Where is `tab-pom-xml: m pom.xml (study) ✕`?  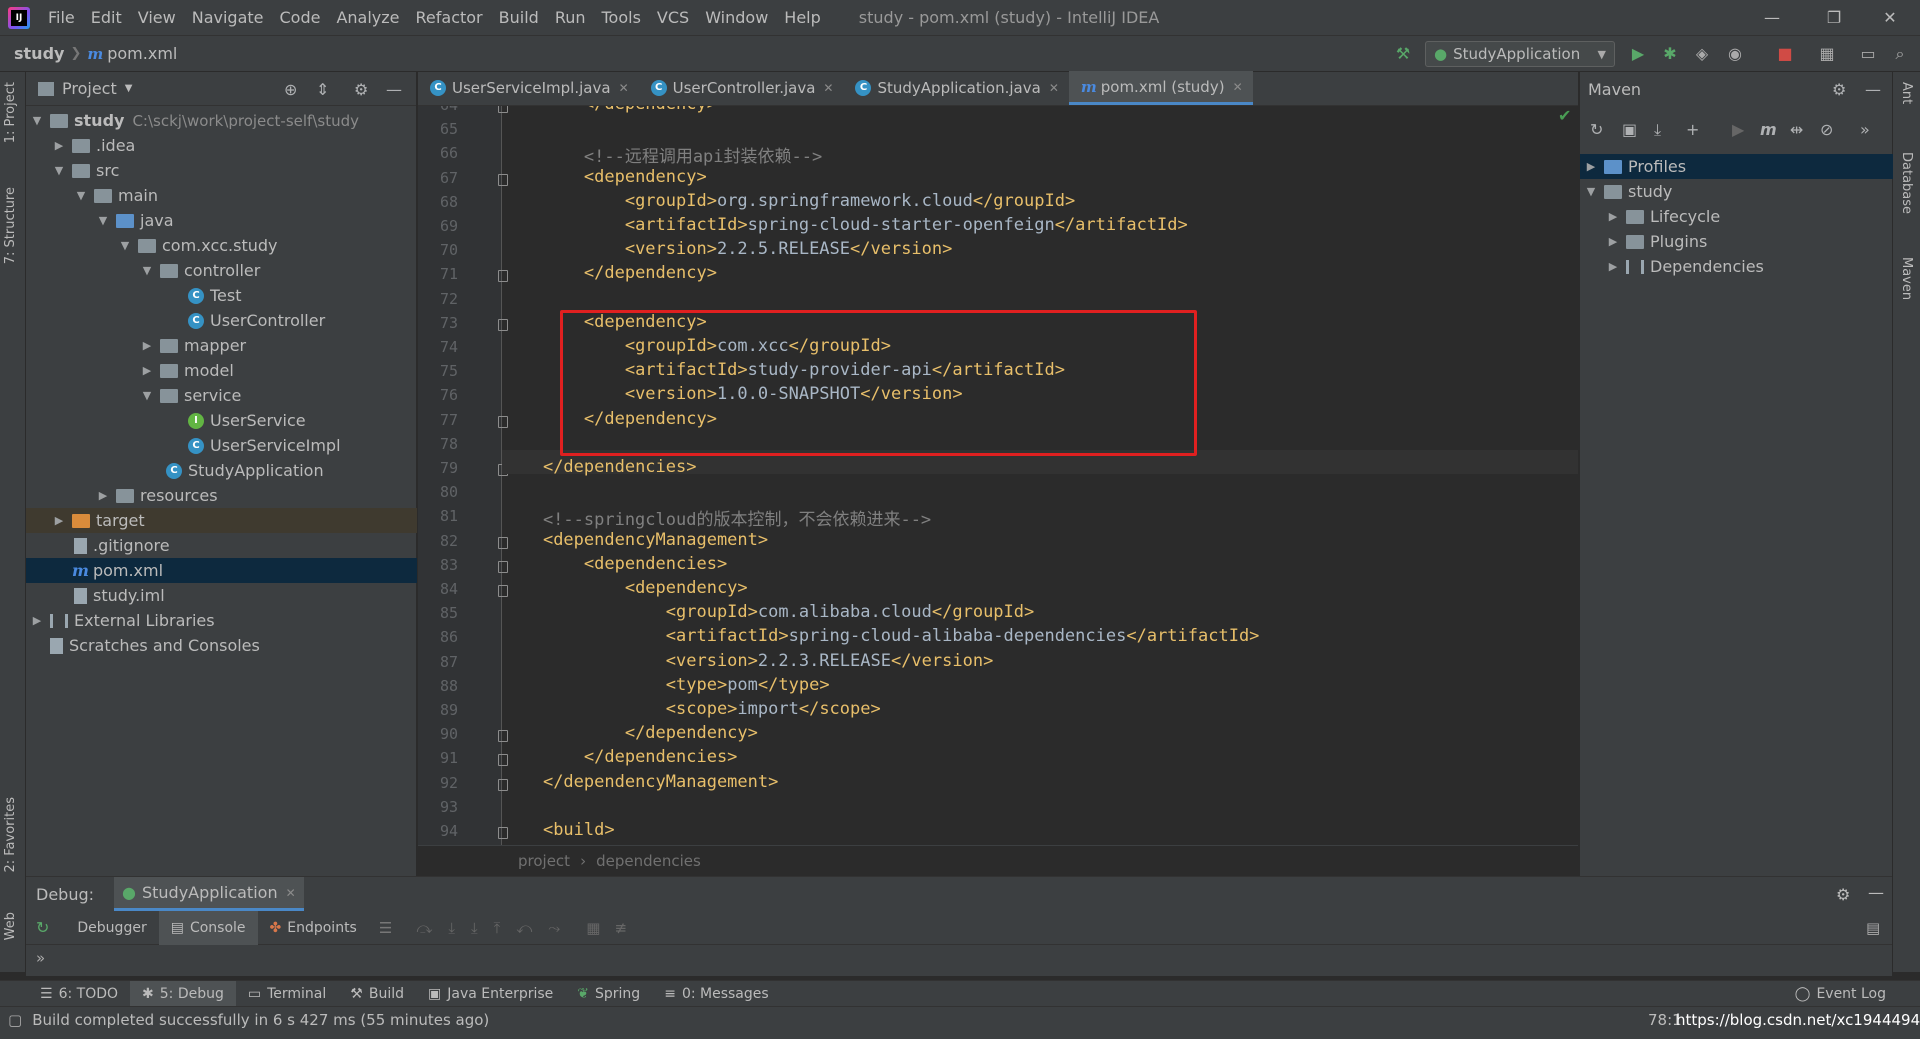
tab-pom-xml: m pom.xml (study) ✕ is located at coordinates (1160, 88).